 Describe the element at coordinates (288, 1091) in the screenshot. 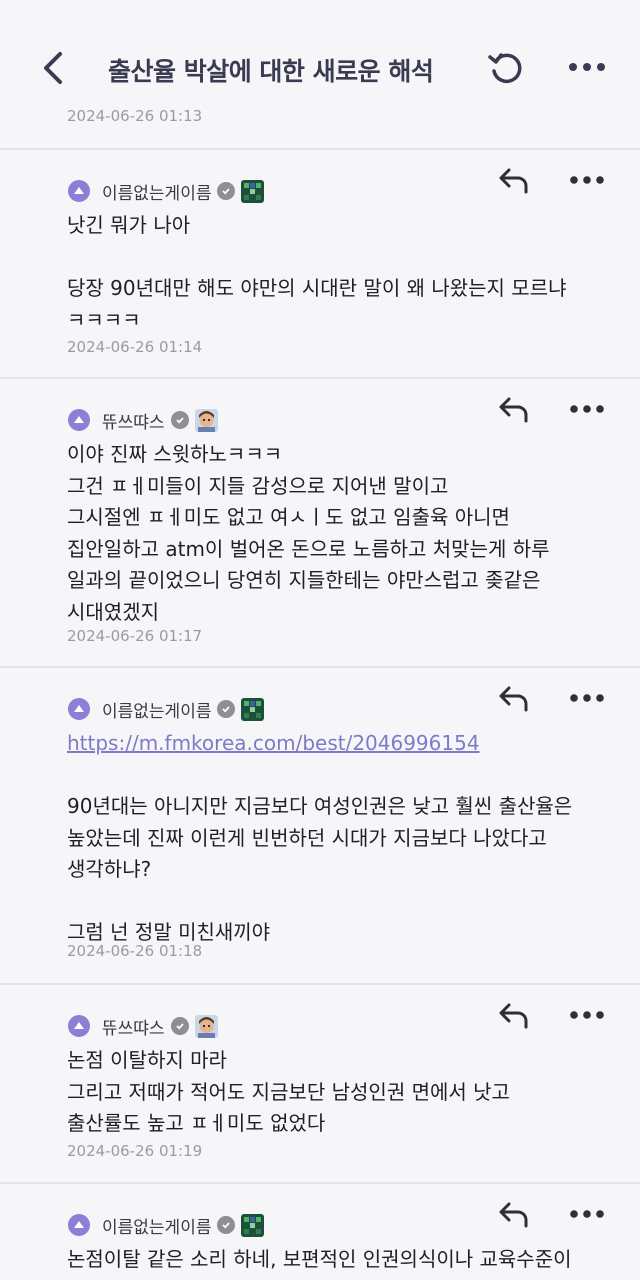

I see `comment-line: 그리고 저때가 적어도 지금보단 남성인권 면에서 낫고` at that location.